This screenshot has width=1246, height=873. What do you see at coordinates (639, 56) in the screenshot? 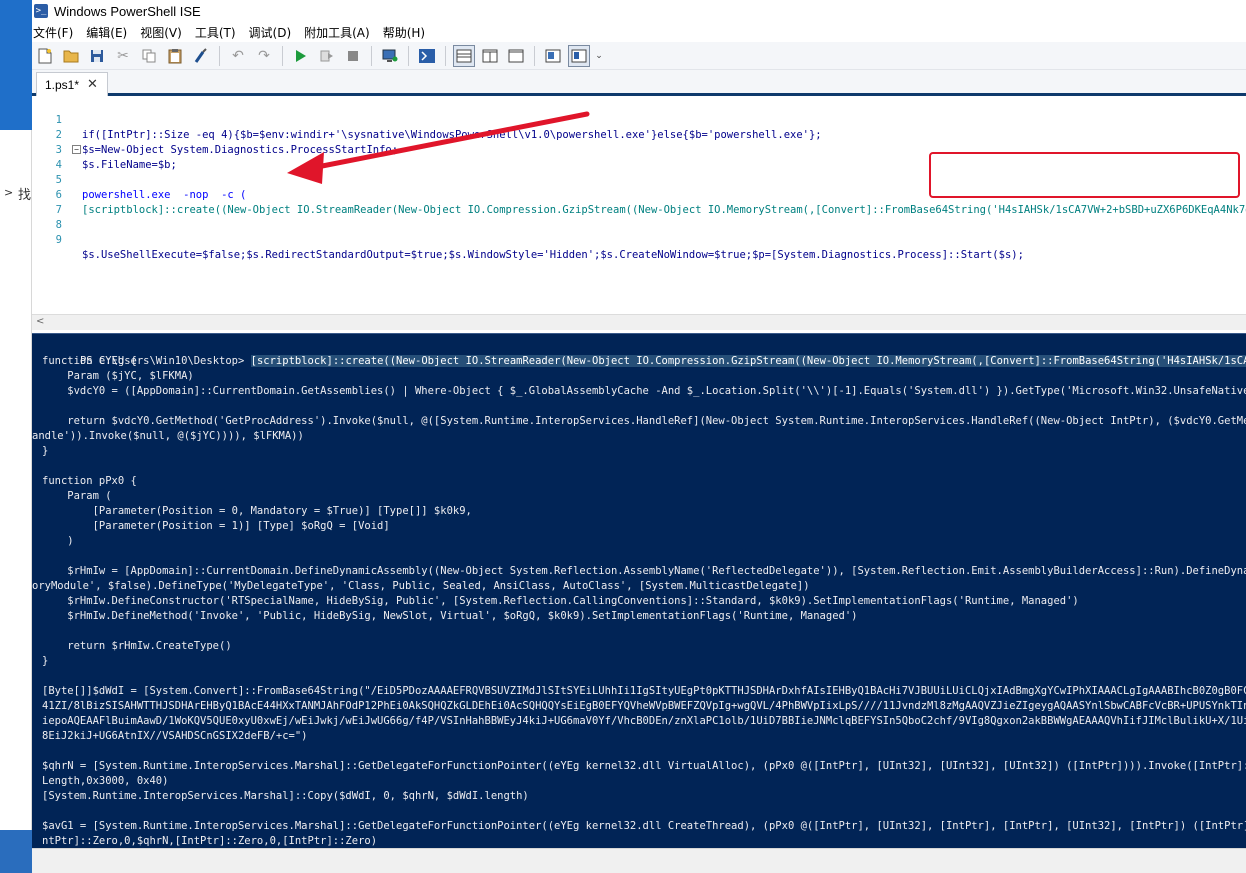
I see `toolbar: ✂ ↶ ↷ ⌄` at bounding box center [639, 56].